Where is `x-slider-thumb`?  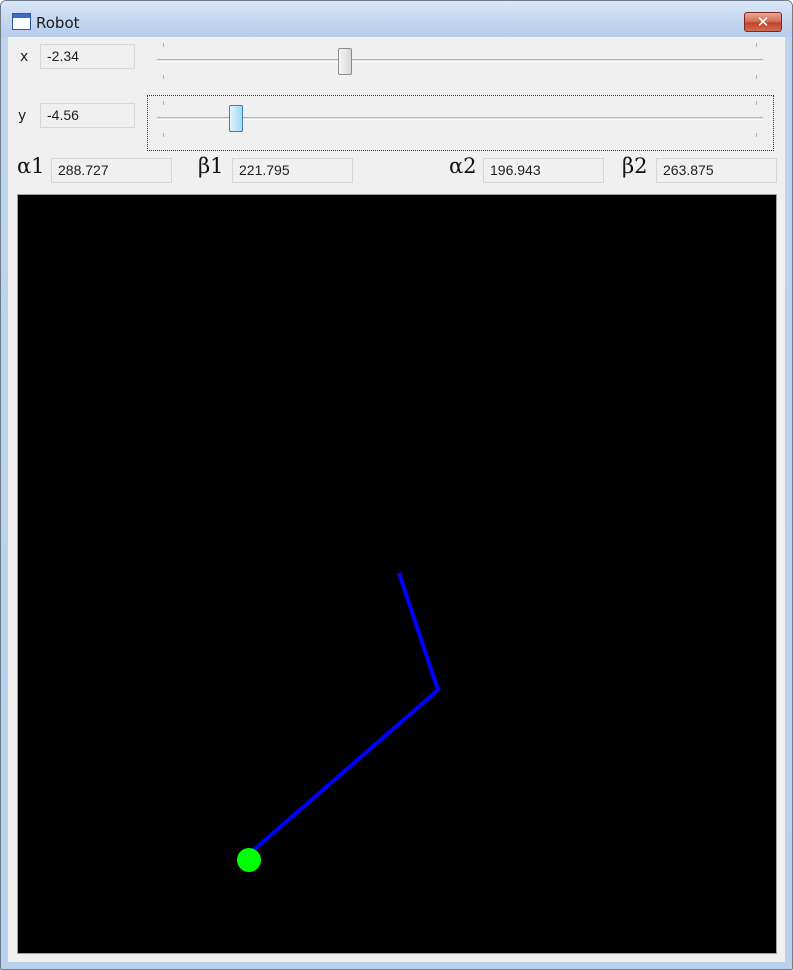 x-slider-thumb is located at coordinates (344, 61).